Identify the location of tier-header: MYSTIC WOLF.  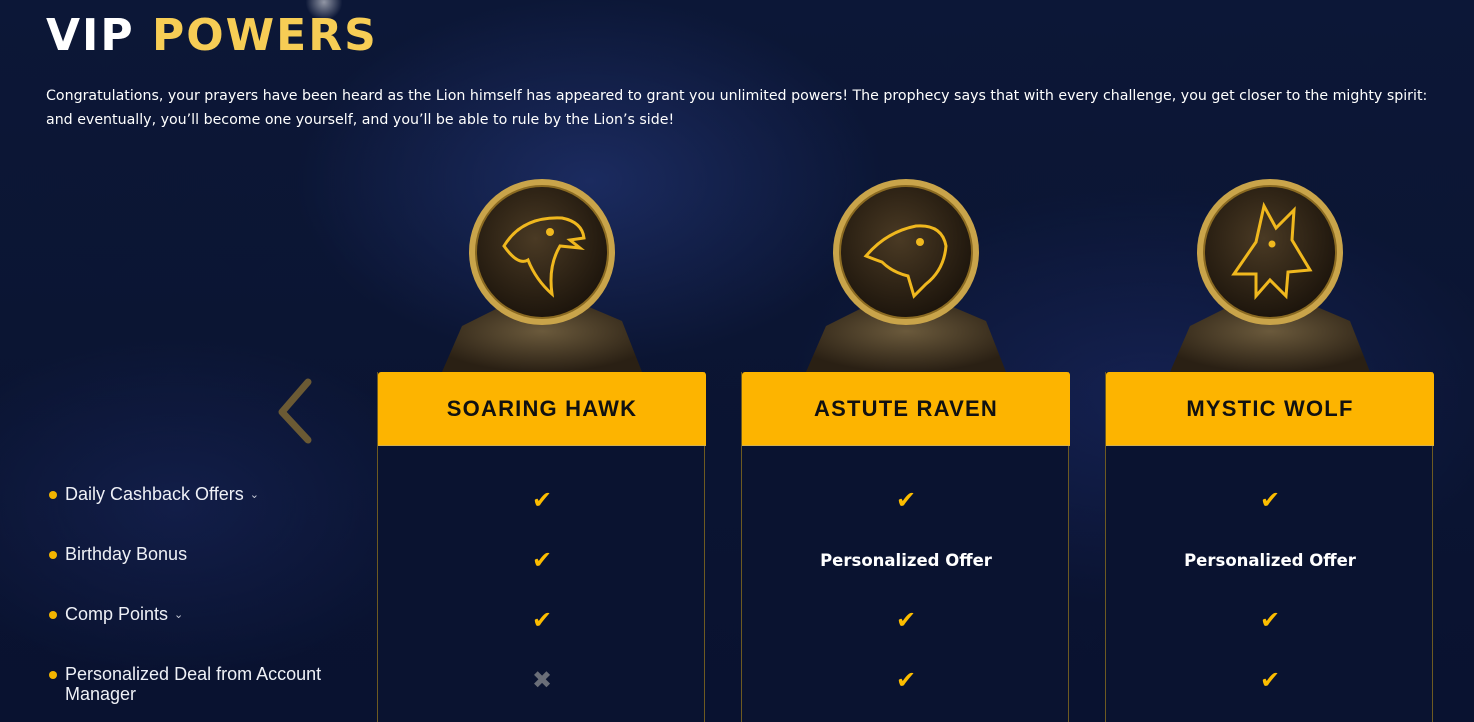
(1270, 409).